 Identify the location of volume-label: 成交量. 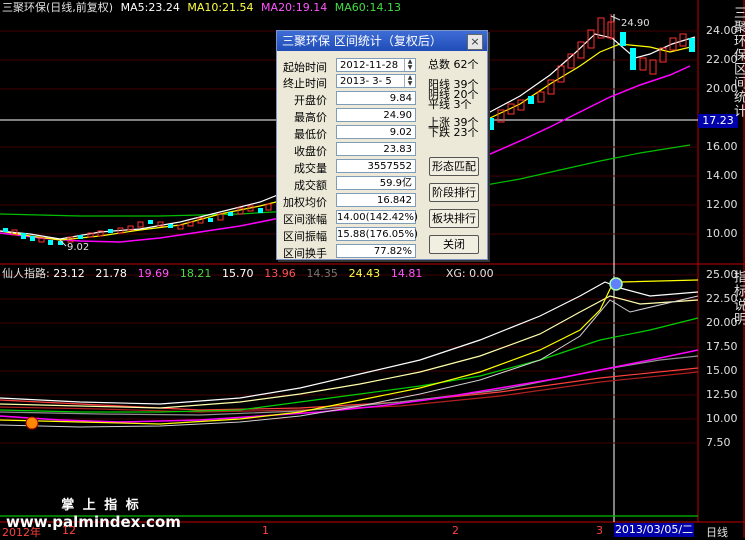
(310, 168).